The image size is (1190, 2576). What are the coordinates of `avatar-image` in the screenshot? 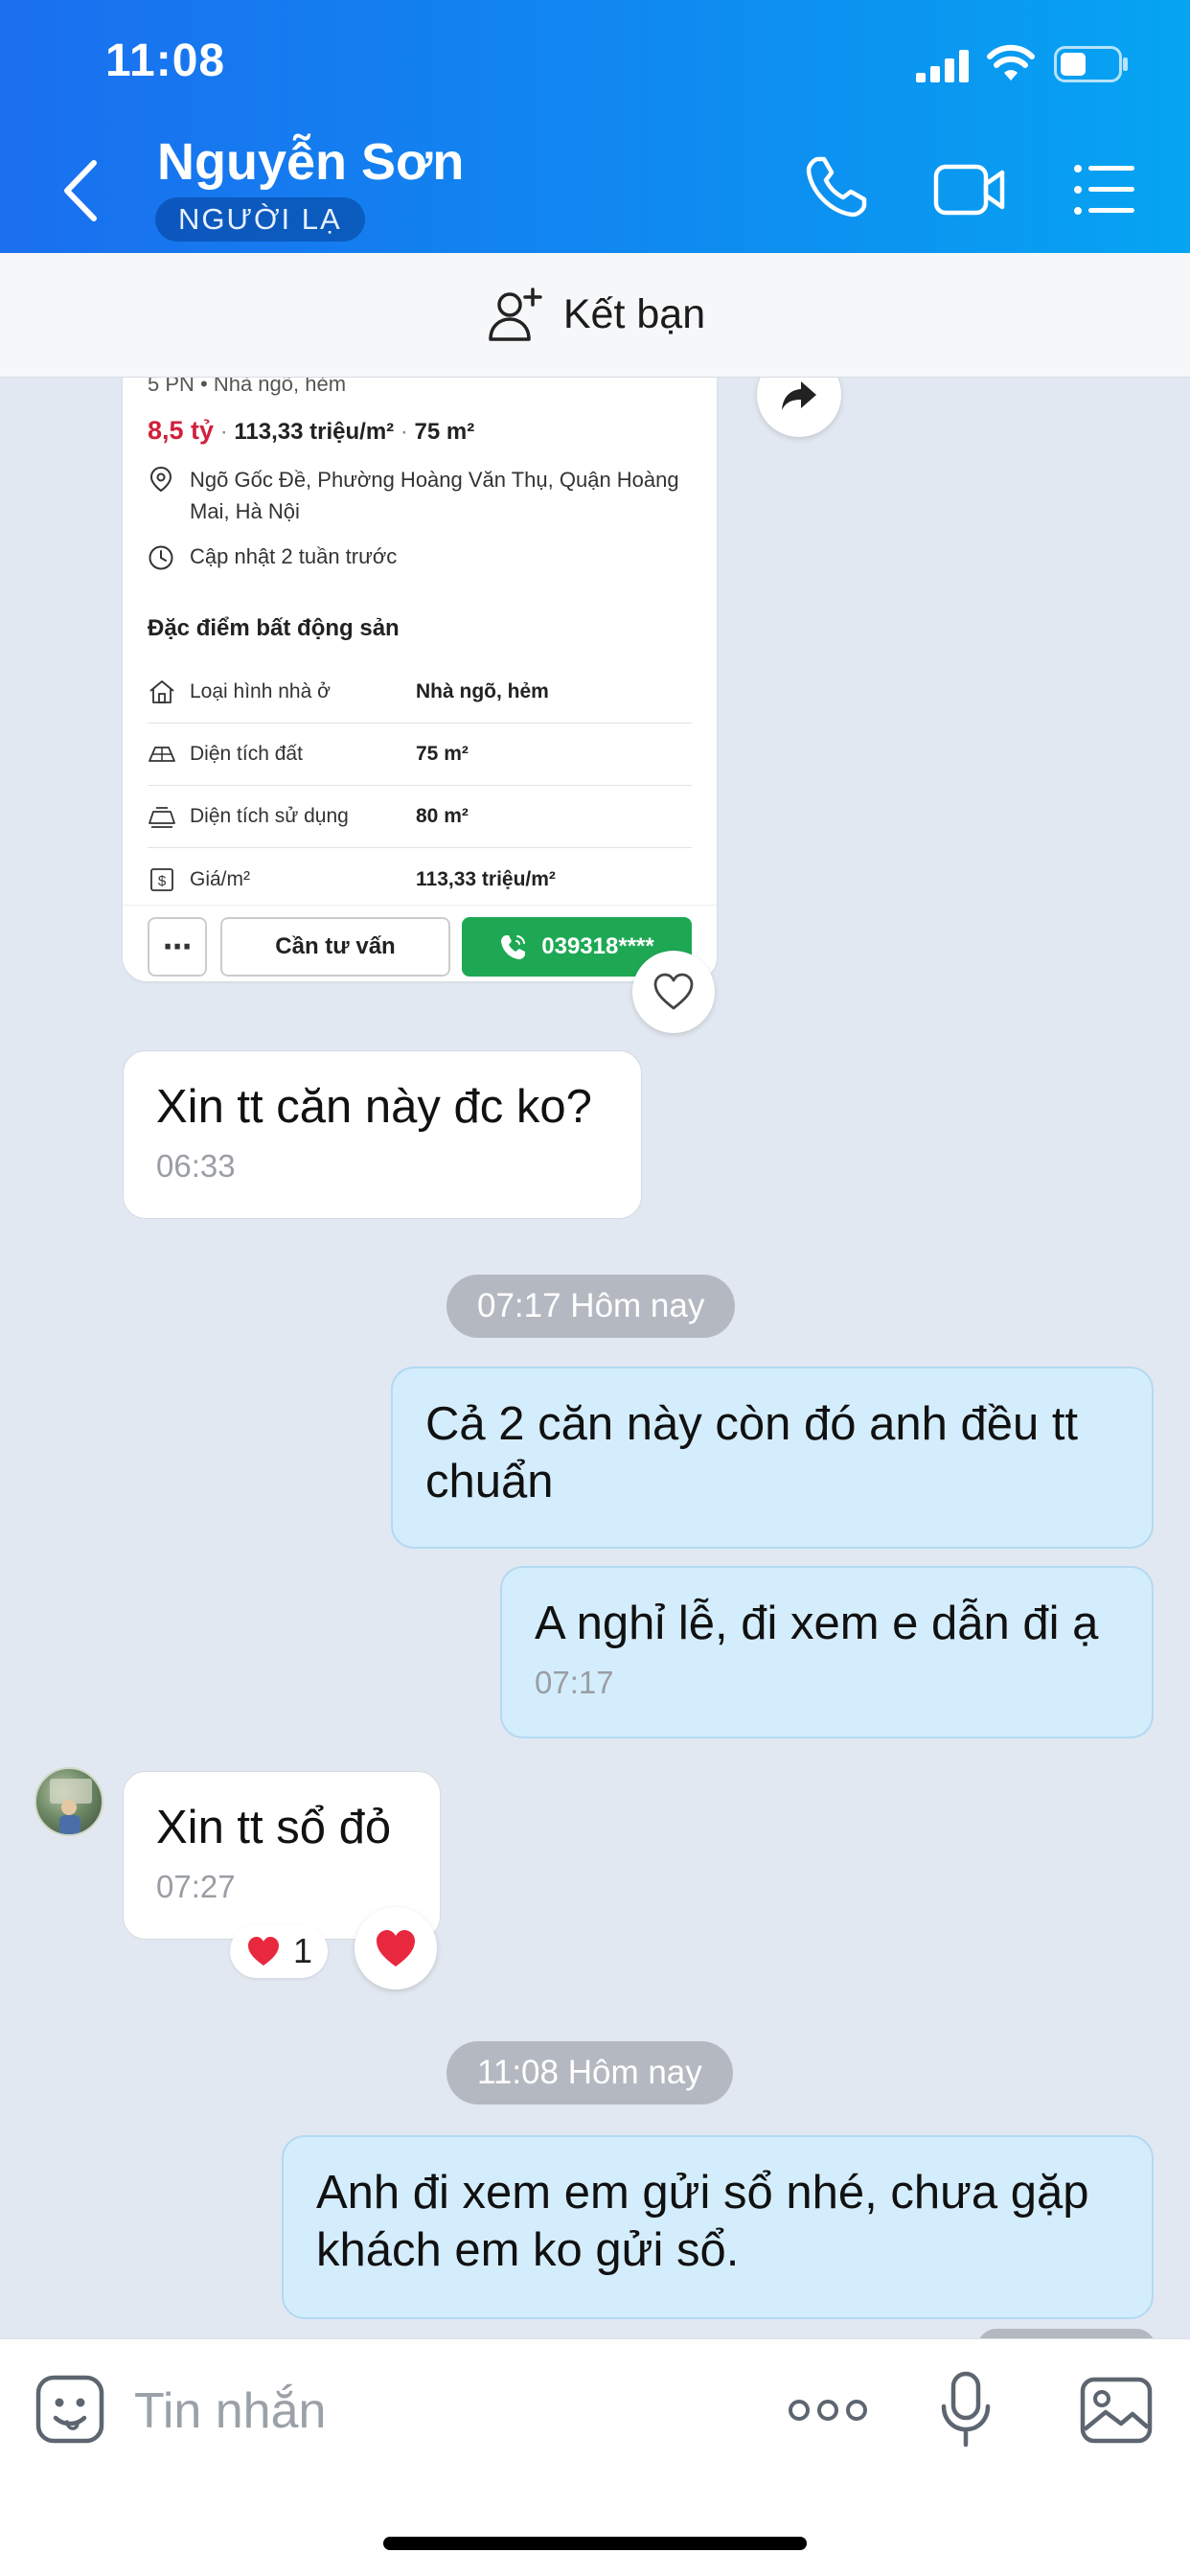 It's located at (71, 1806).